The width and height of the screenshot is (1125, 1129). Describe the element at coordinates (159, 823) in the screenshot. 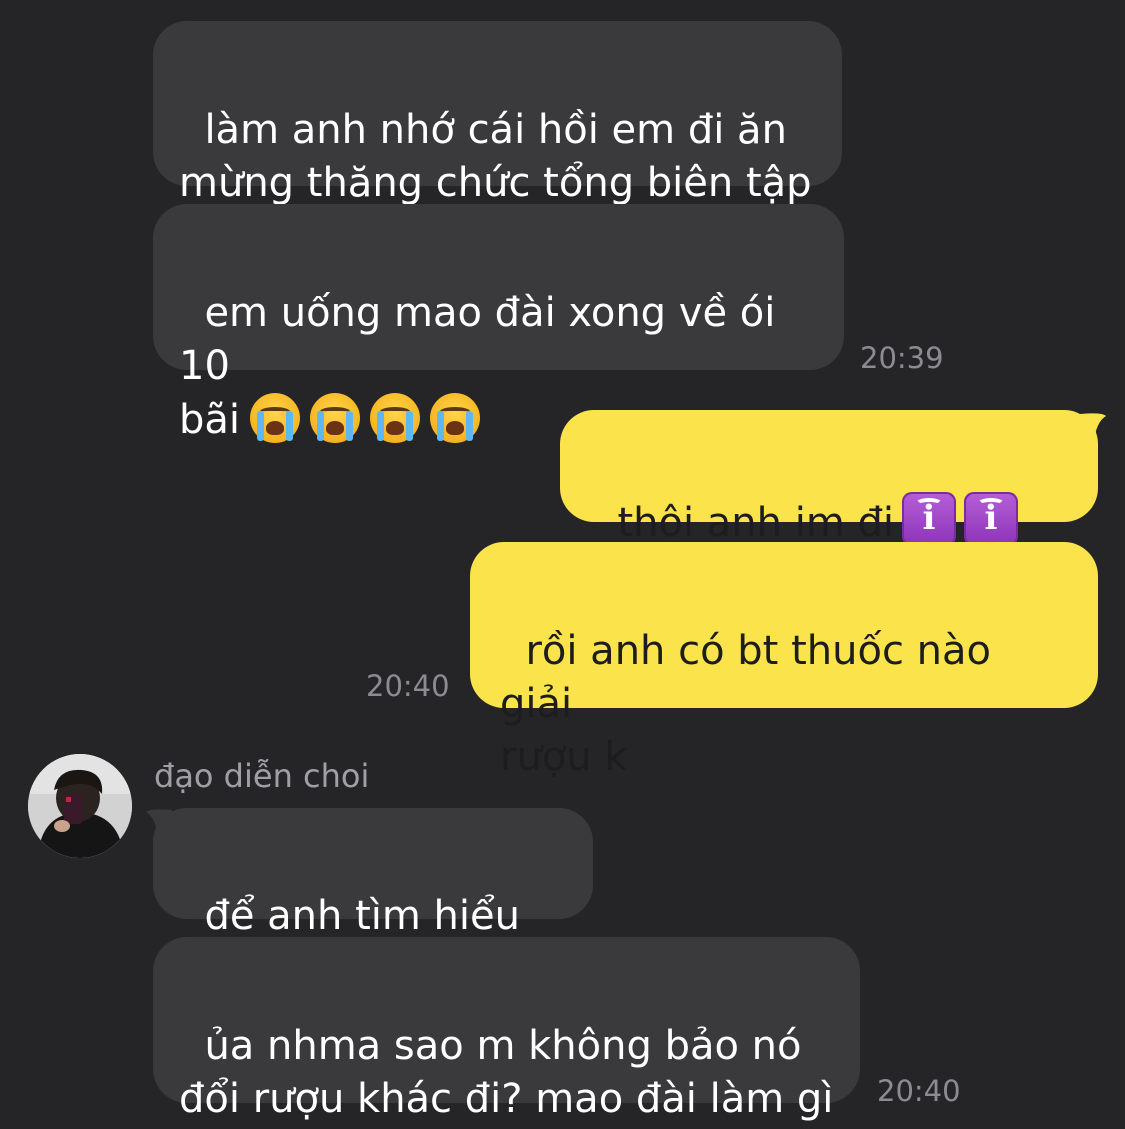

I see `bubble-tail-incoming` at that location.